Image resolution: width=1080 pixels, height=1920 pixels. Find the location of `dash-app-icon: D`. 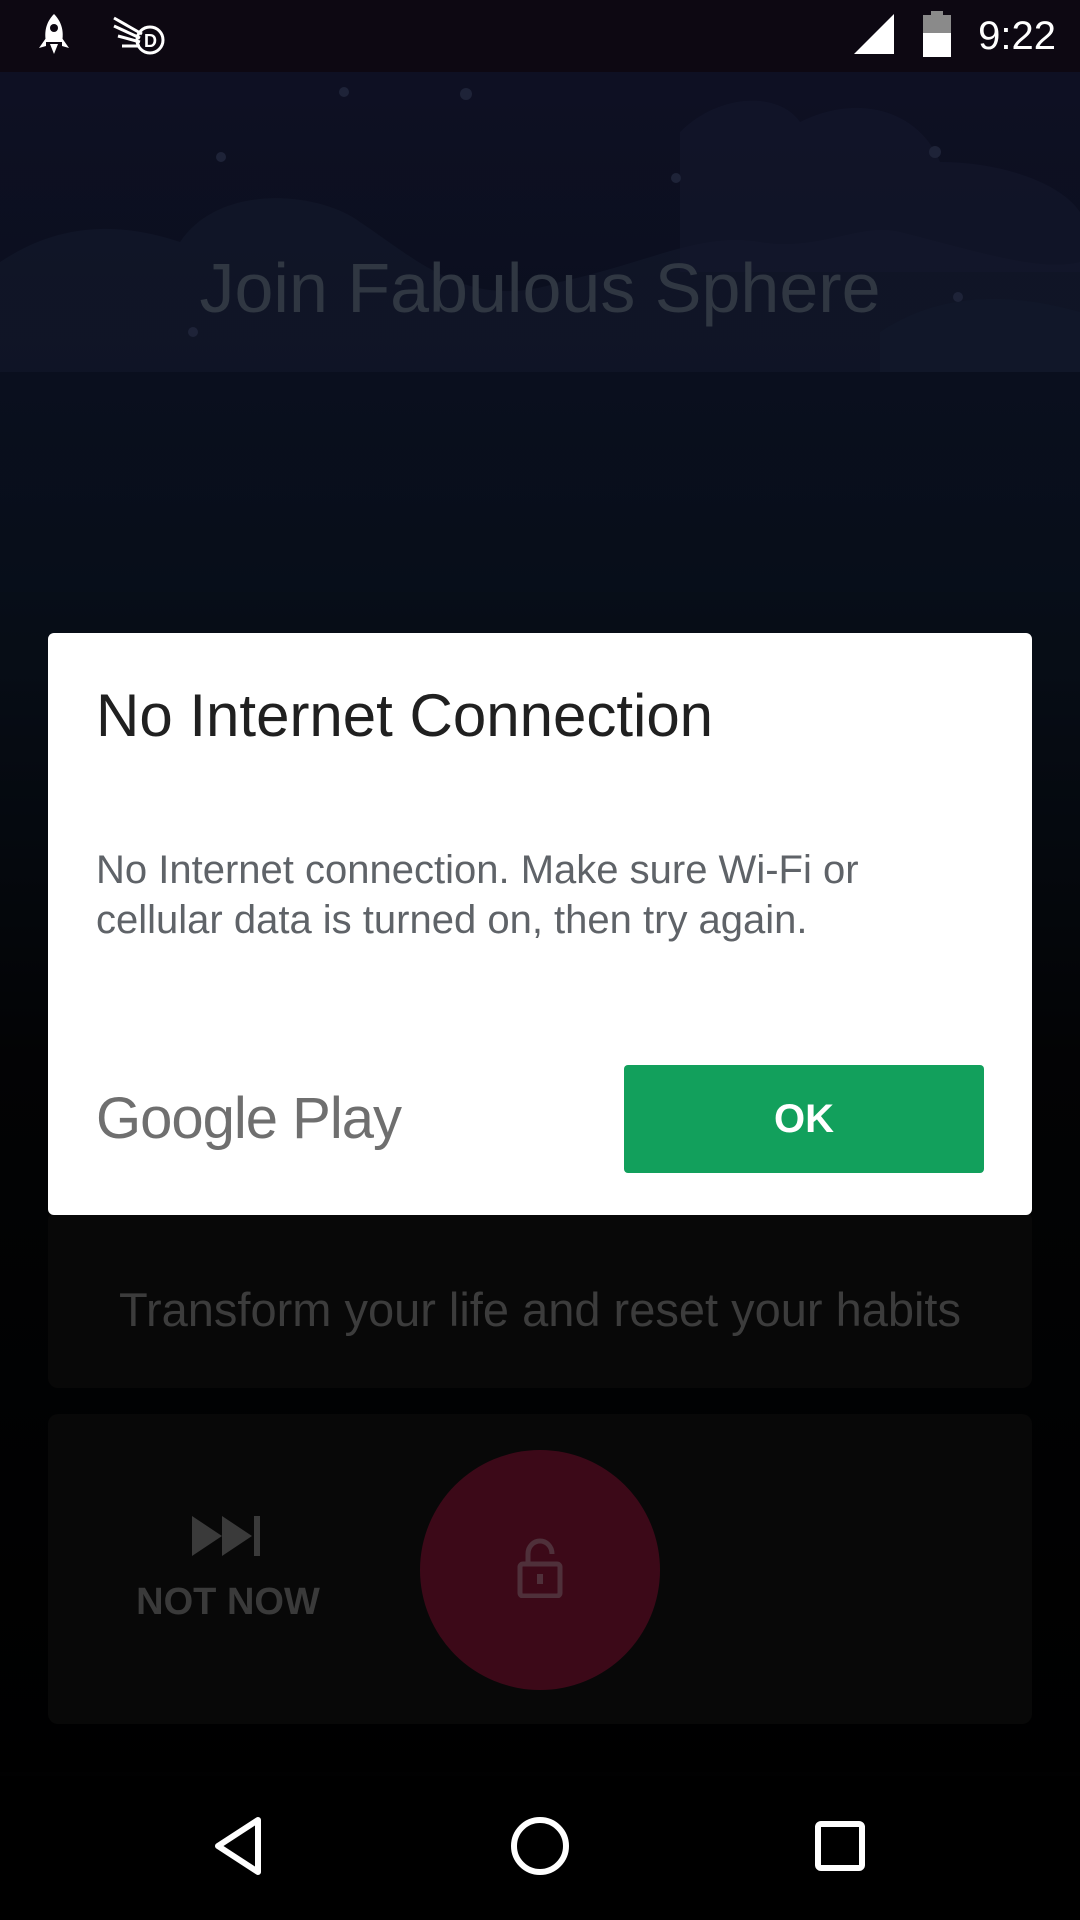

dash-app-icon: D is located at coordinates (139, 36).